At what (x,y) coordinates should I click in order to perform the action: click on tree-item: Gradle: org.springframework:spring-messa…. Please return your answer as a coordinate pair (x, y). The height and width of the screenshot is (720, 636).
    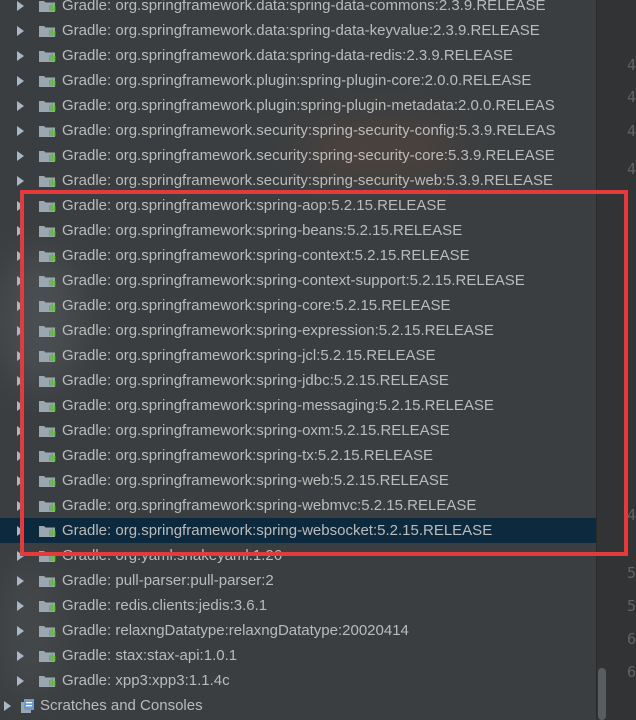
    Looking at the image, I should click on (298, 405).